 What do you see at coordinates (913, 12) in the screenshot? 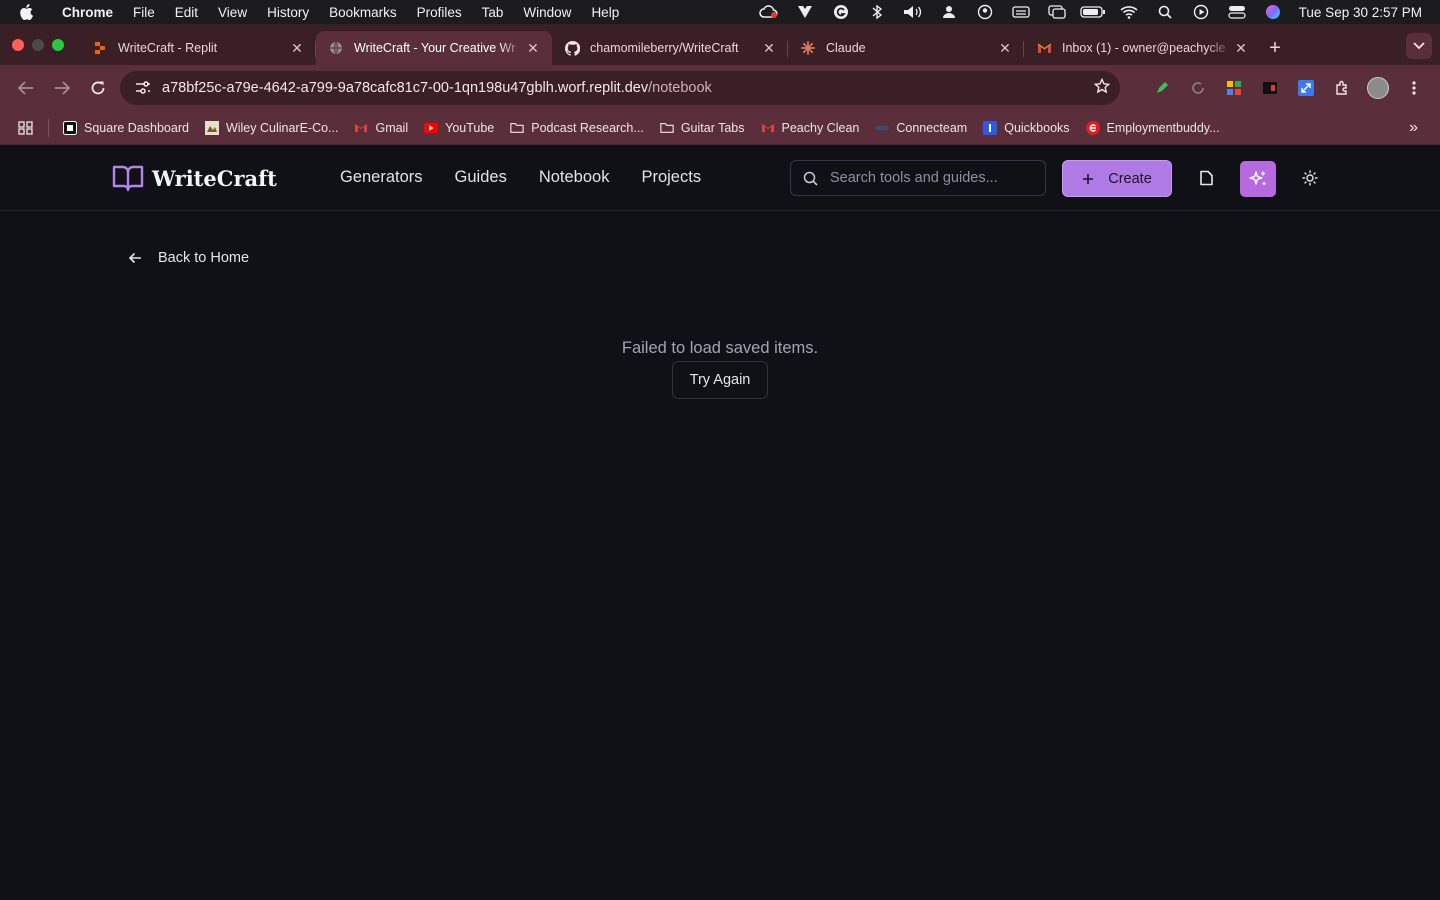
I see `volume-icon` at bounding box center [913, 12].